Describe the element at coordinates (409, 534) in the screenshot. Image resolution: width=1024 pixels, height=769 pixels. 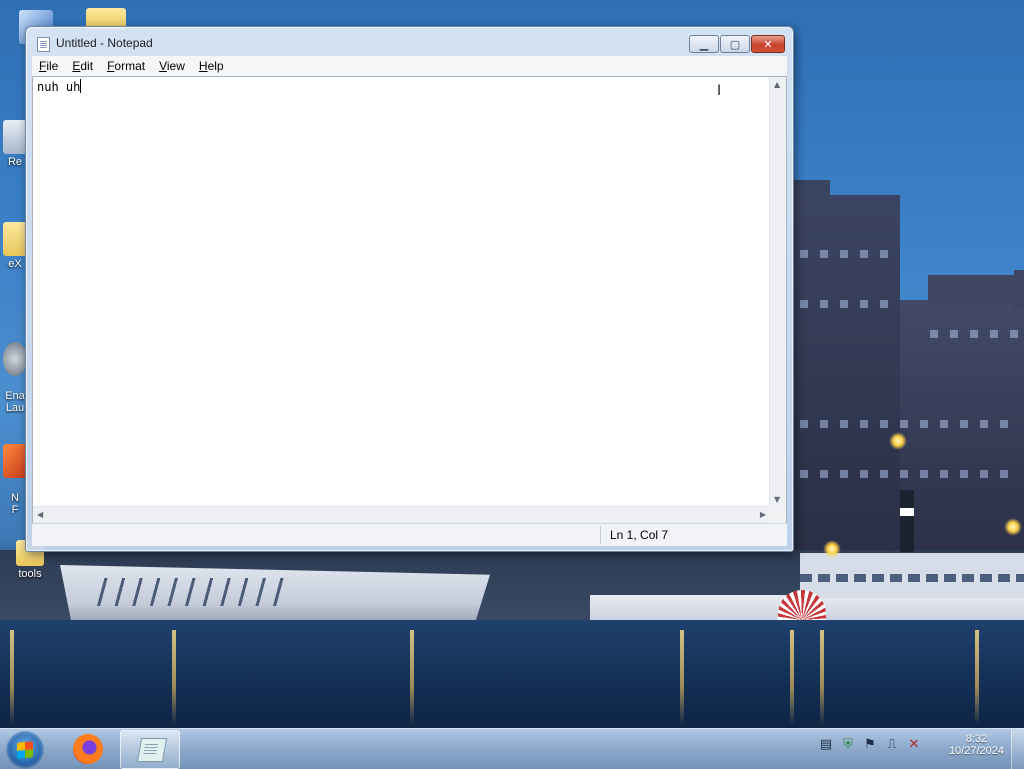
I see `status-bar: Ln 1, Col 7` at that location.